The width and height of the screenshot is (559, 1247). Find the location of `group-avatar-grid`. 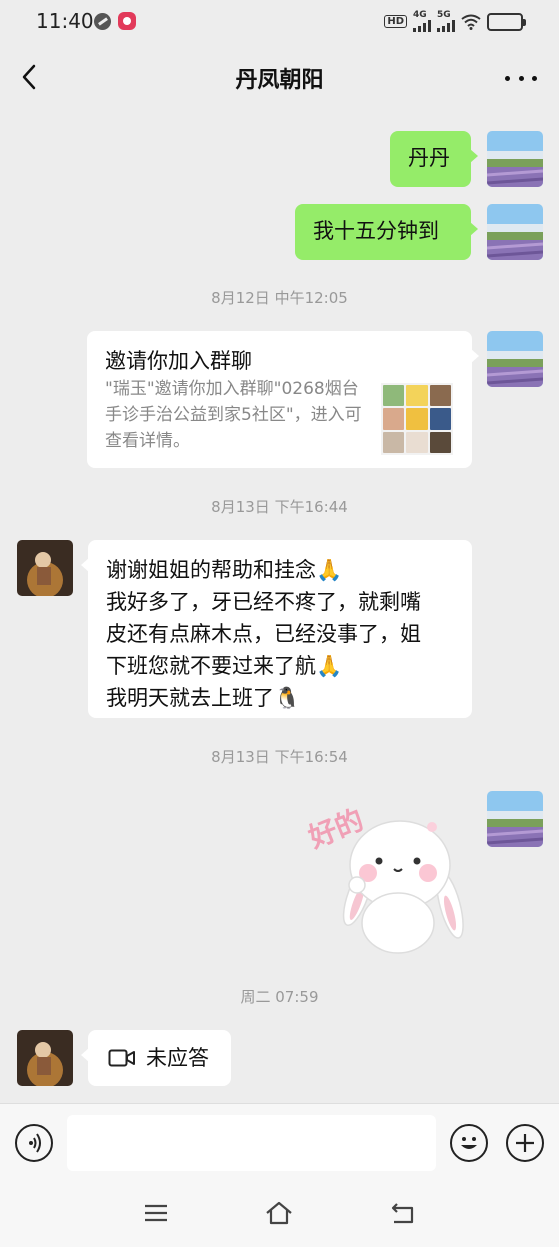

group-avatar-grid is located at coordinates (417, 419).